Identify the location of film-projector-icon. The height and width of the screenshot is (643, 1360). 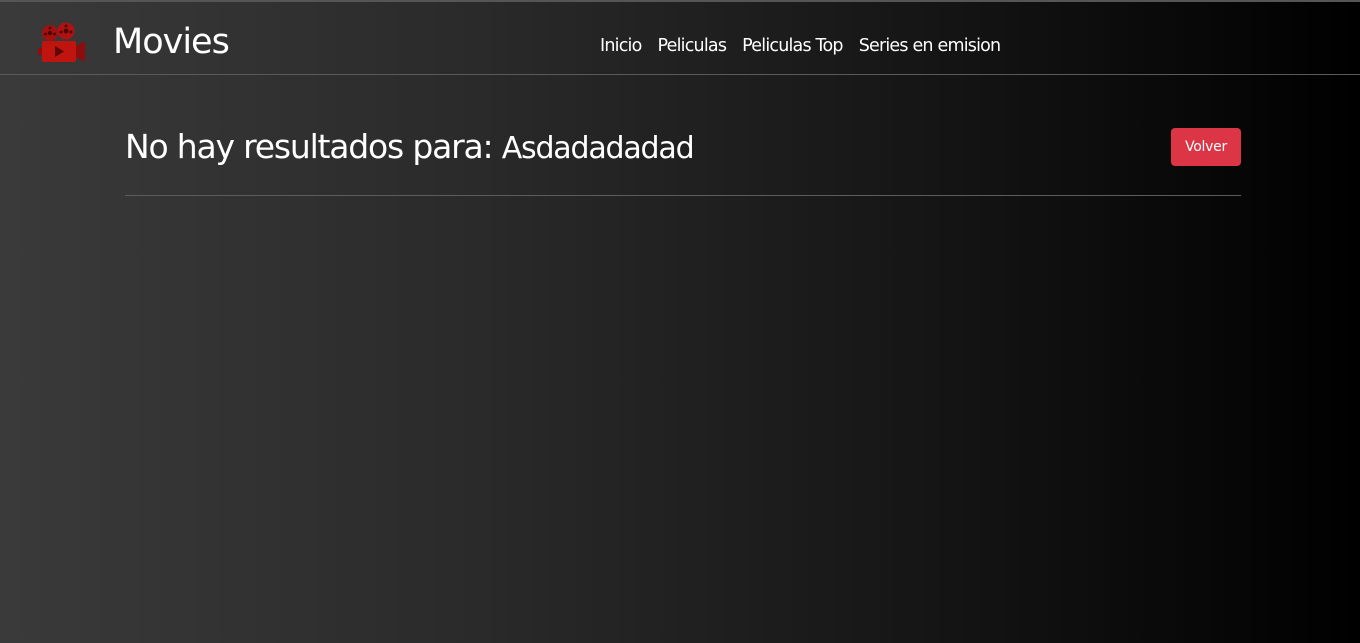
(62, 43).